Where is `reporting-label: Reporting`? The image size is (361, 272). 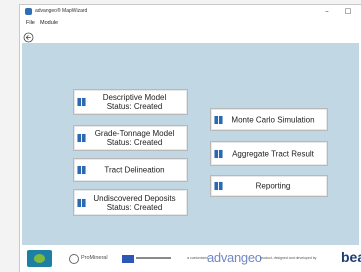
reporting-label: Reporting is located at coordinates (273, 186).